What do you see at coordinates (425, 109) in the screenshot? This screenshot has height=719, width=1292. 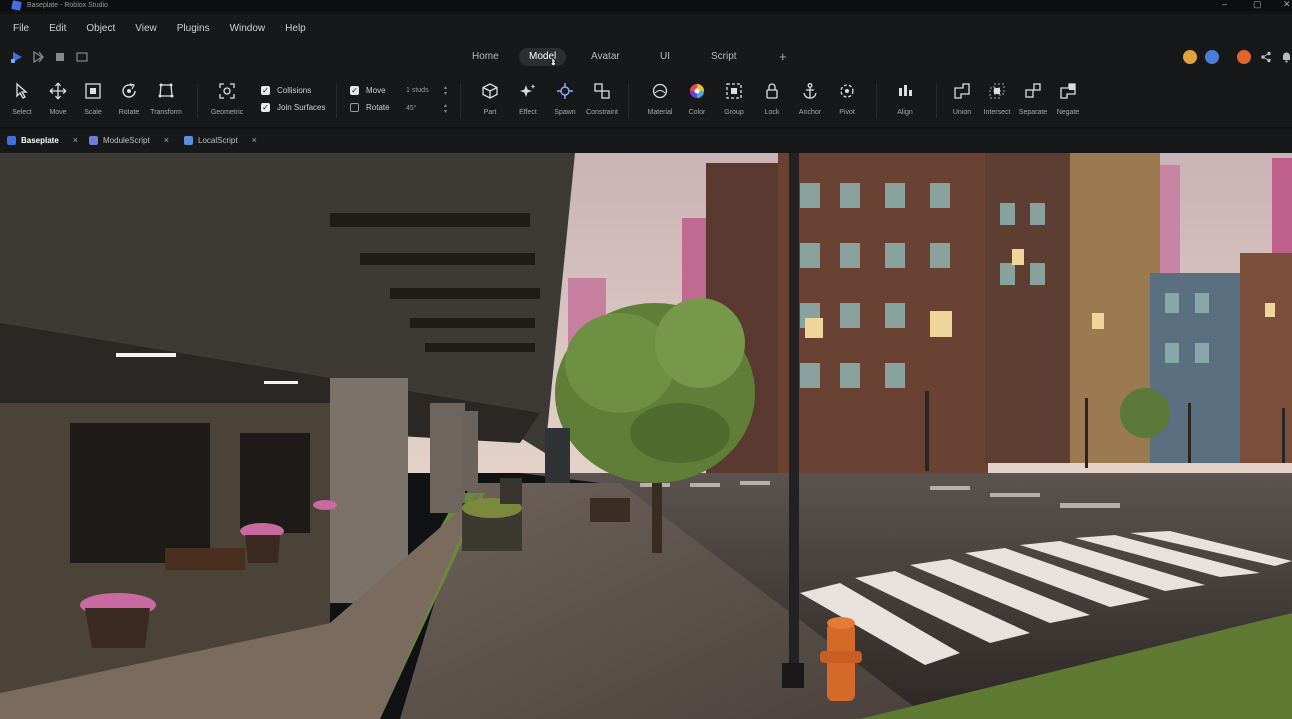 I see `rotate-snap-input: 45° ▴ ▾` at bounding box center [425, 109].